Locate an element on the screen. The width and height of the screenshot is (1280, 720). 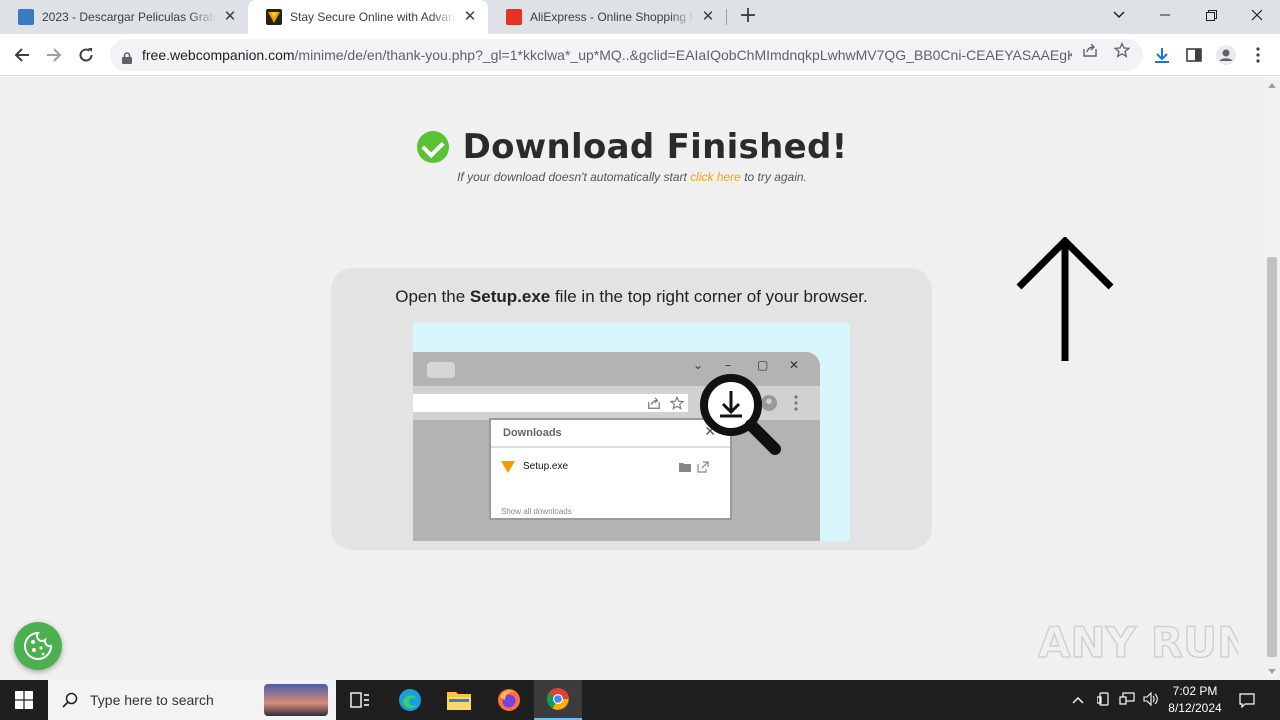
restore-button is located at coordinates (1211, 15).